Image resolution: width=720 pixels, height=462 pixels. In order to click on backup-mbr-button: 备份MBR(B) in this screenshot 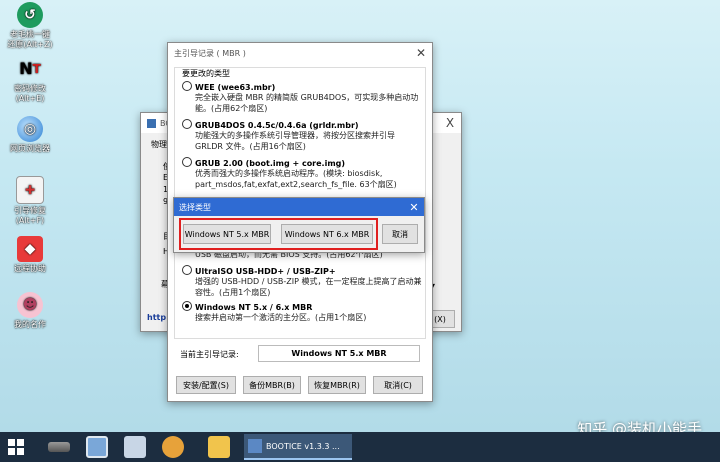, I will do `click(272, 385)`.